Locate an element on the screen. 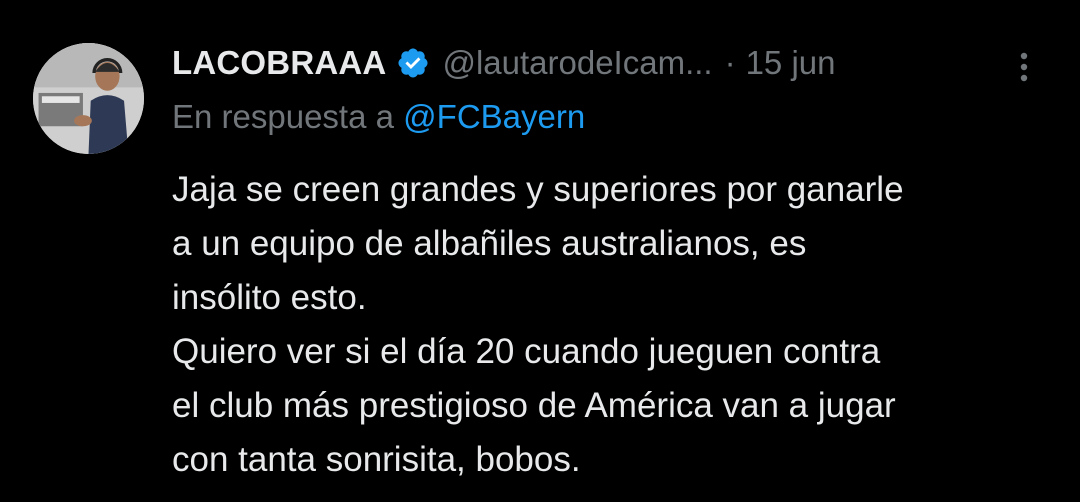 The height and width of the screenshot is (502, 1080). reply-context: En respuesta a @FCBayern is located at coordinates (378, 117).